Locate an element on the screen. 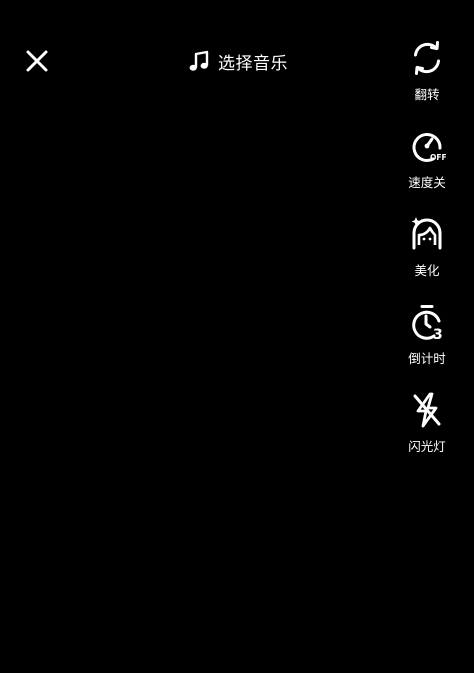  close-button is located at coordinates (37, 61).